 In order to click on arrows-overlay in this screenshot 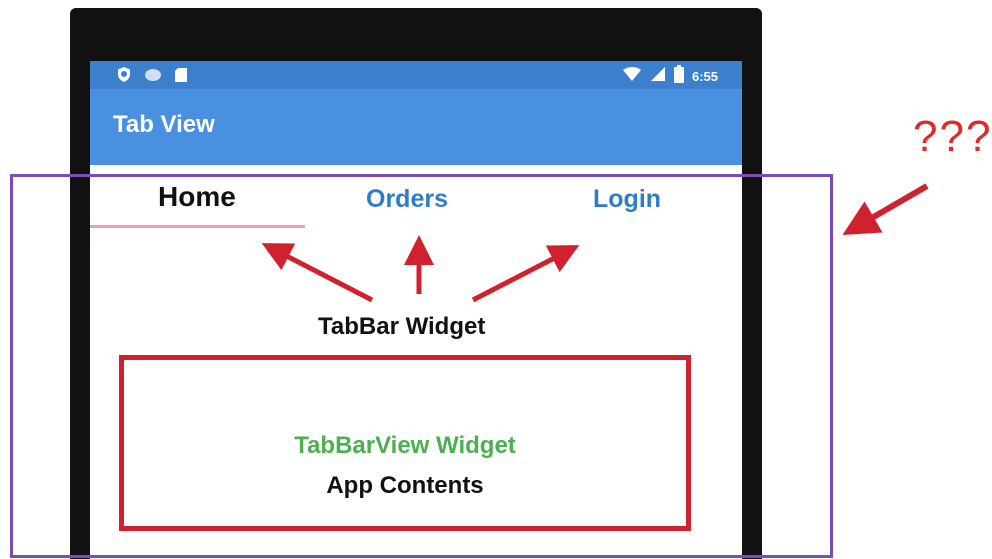, I will do `click(595, 243)`.